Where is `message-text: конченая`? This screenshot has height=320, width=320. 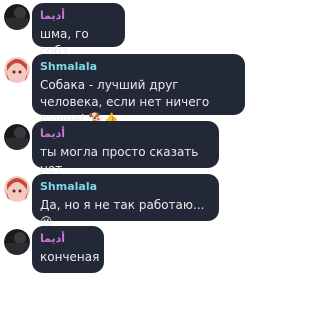
message-text: конченая is located at coordinates (70, 257).